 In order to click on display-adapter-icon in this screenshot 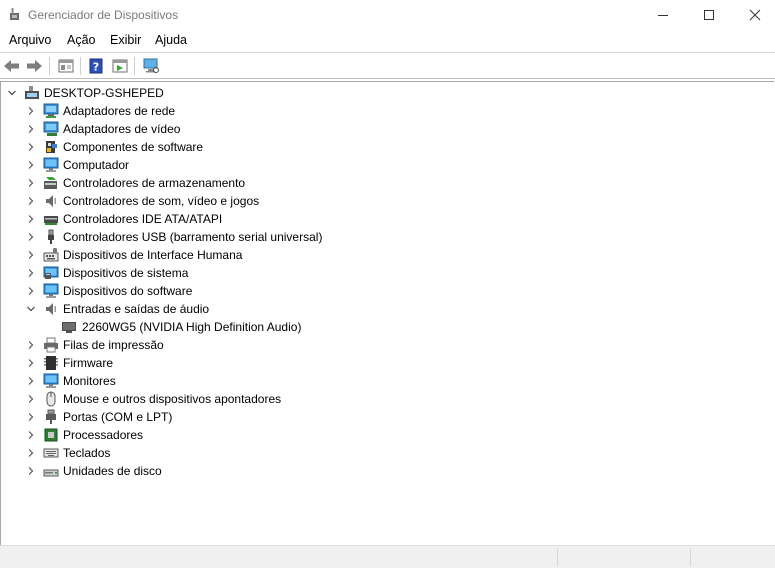, I will do `click(51, 128)`.